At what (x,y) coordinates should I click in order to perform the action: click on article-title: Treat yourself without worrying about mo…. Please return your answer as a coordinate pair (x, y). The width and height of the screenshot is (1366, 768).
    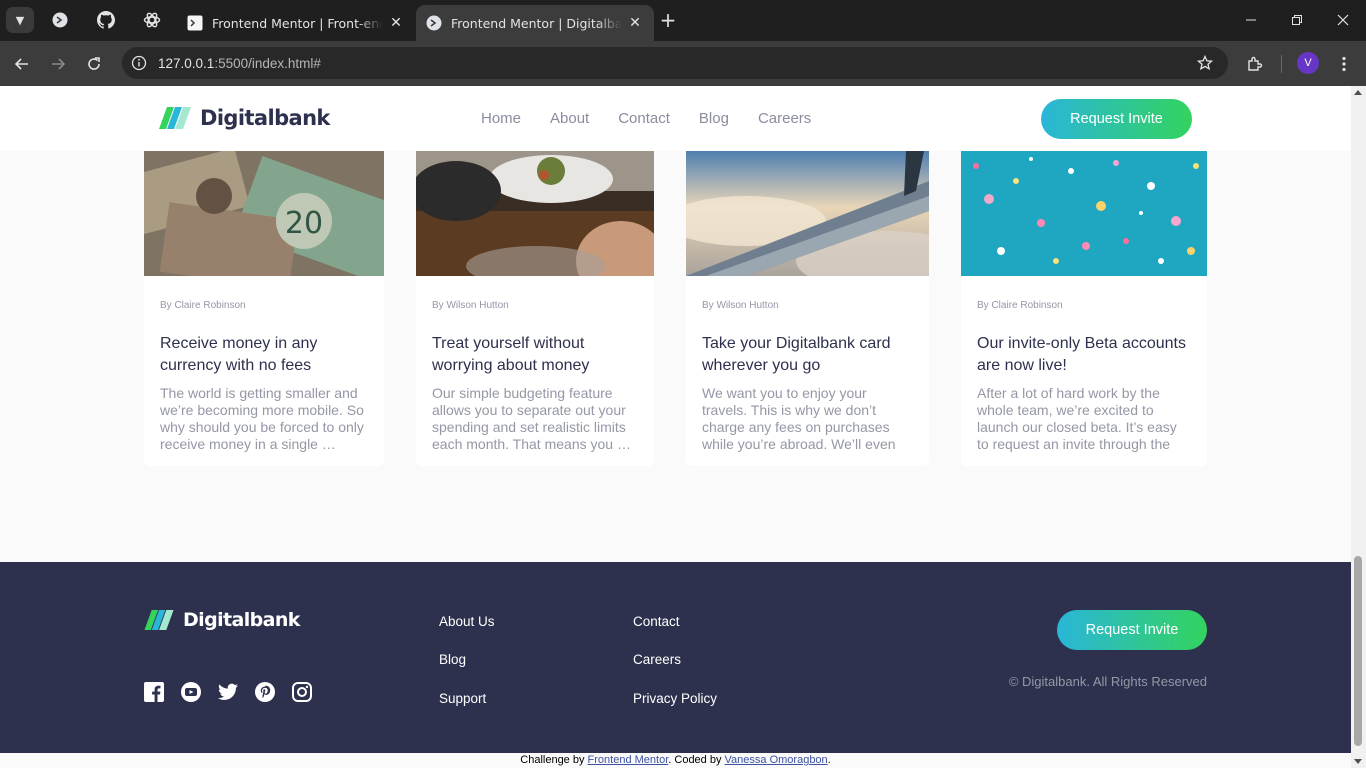
    Looking at the image, I should click on (535, 355).